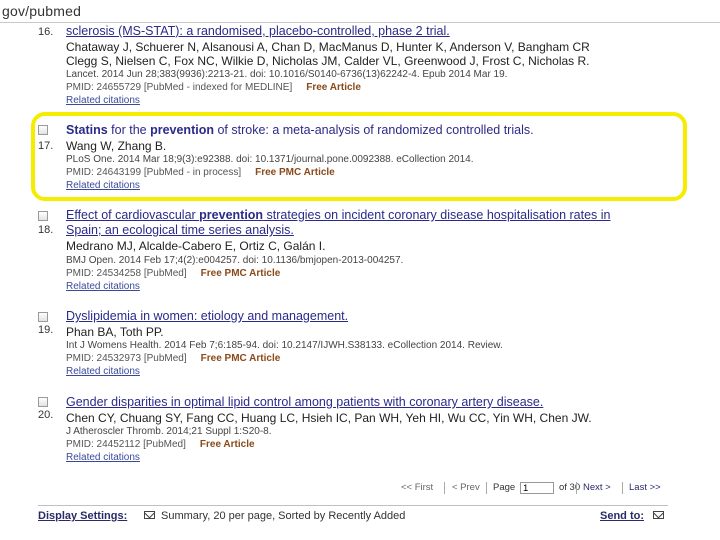 The width and height of the screenshot is (720, 540). I want to click on send-to-link: Send to:, so click(622, 516).